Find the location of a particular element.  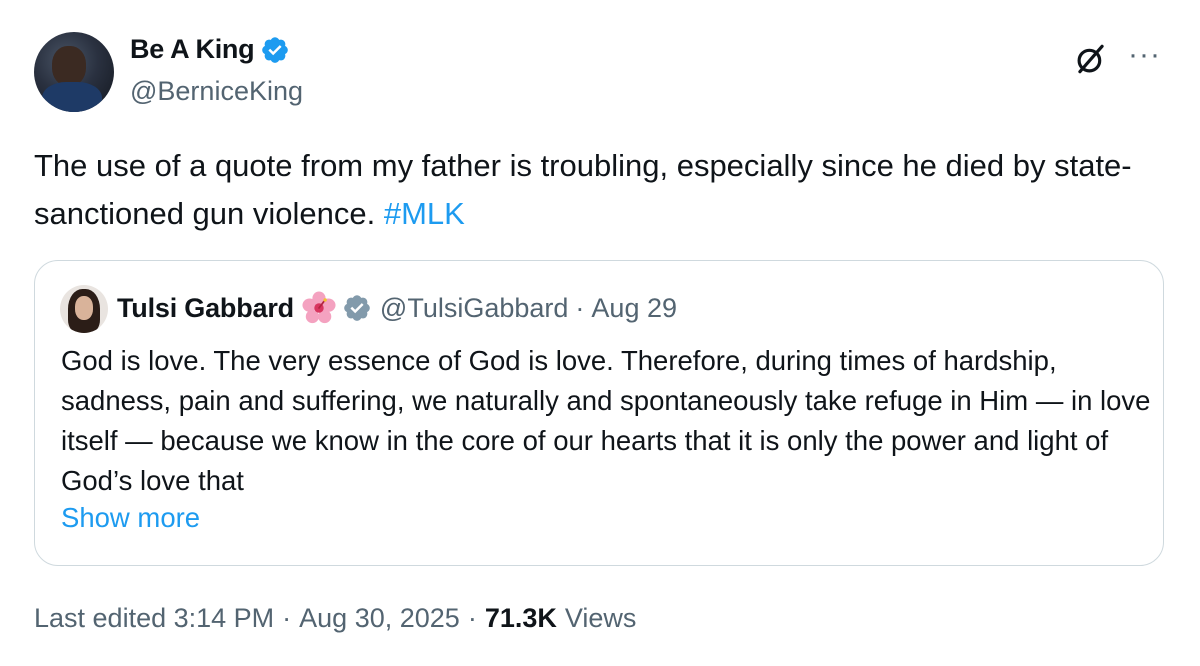

quoted-header: Tulsi Gabbard @TulsiGabbard · Aug 29 is located at coordinates (397, 308).